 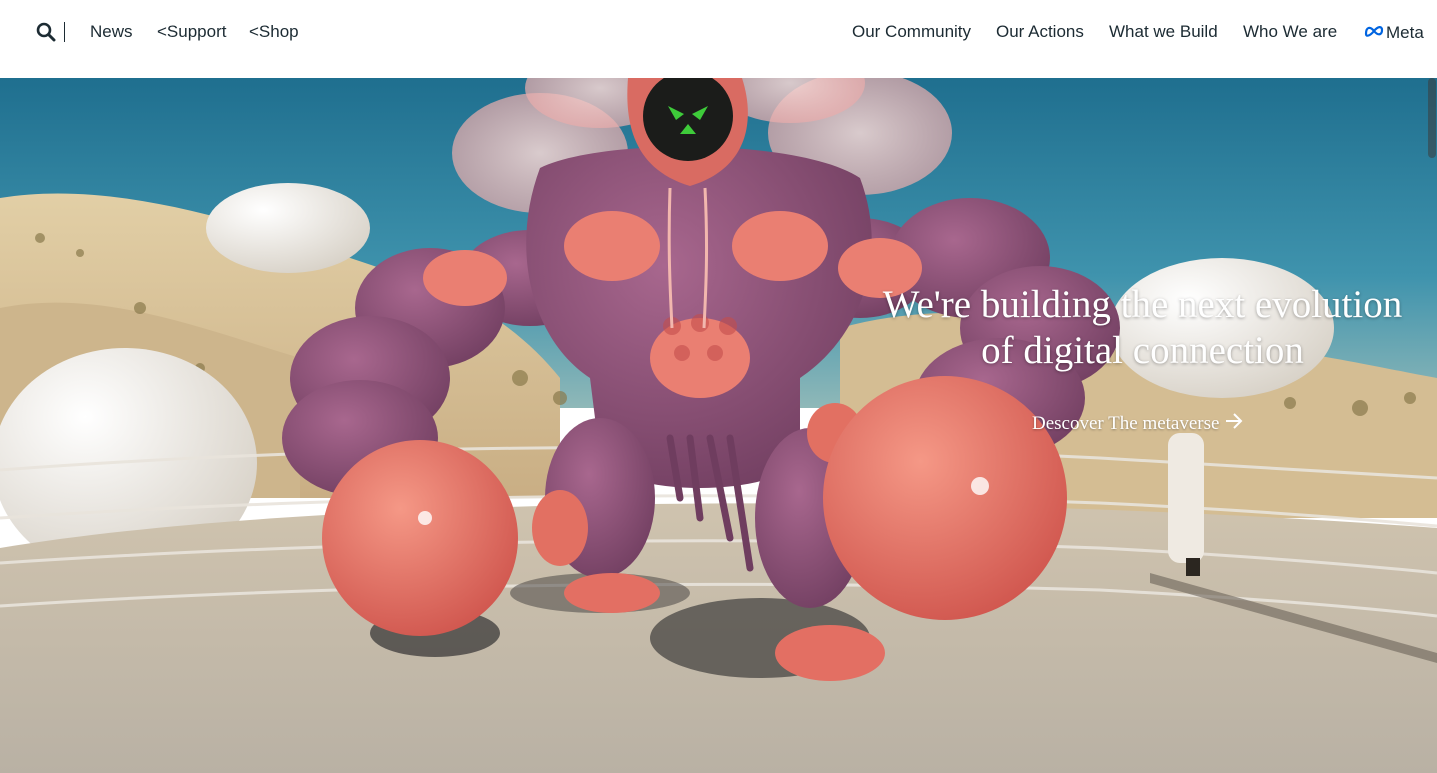 What do you see at coordinates (191, 32) in the screenshot?
I see `nav-link-support: <Support` at bounding box center [191, 32].